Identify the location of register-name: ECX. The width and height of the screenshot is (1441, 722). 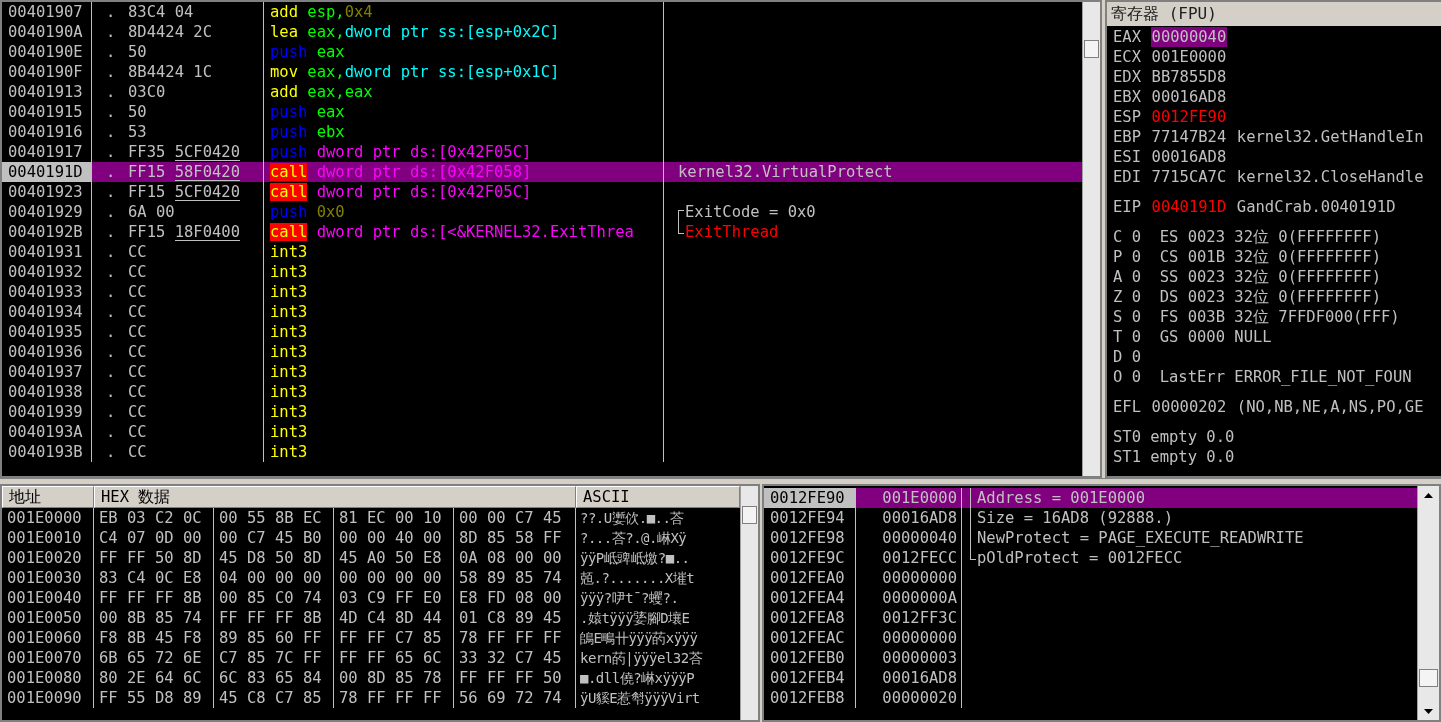
(1127, 57).